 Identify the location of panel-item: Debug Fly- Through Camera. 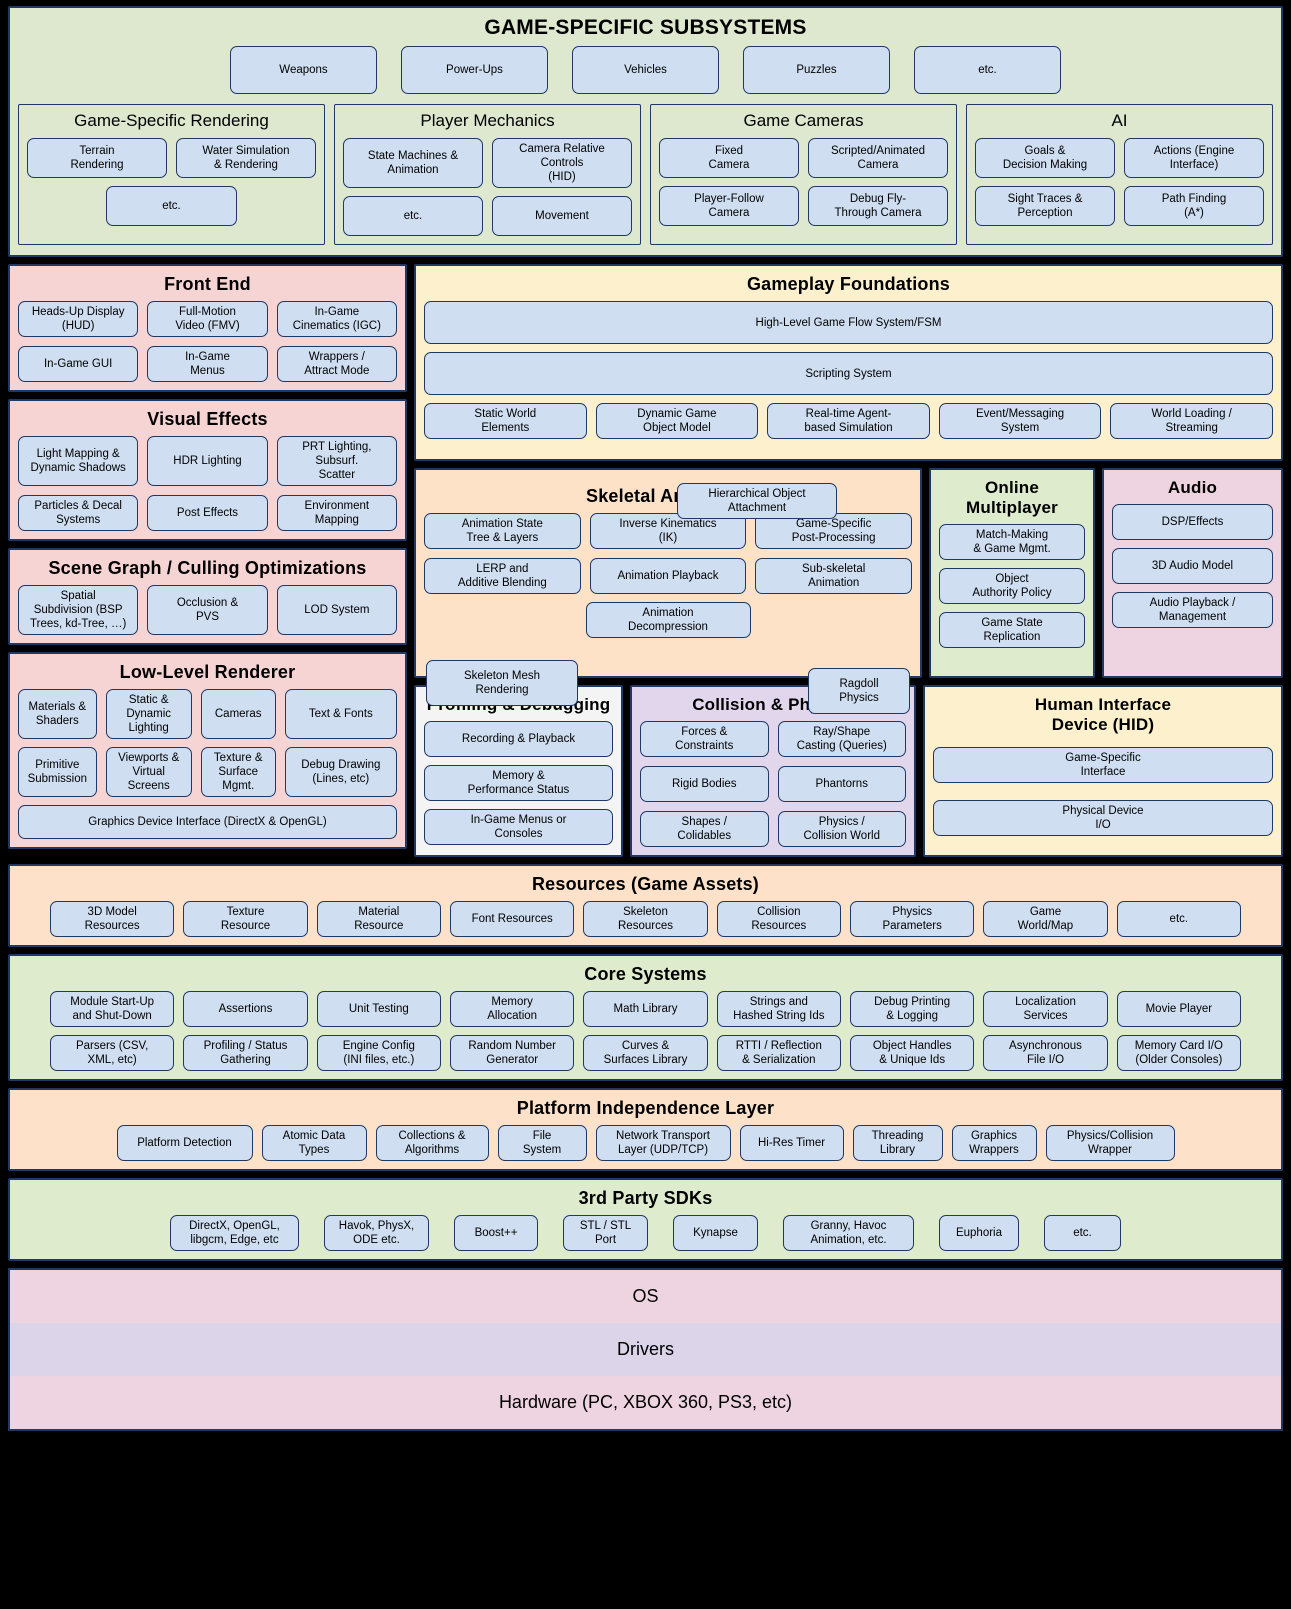
(878, 206).